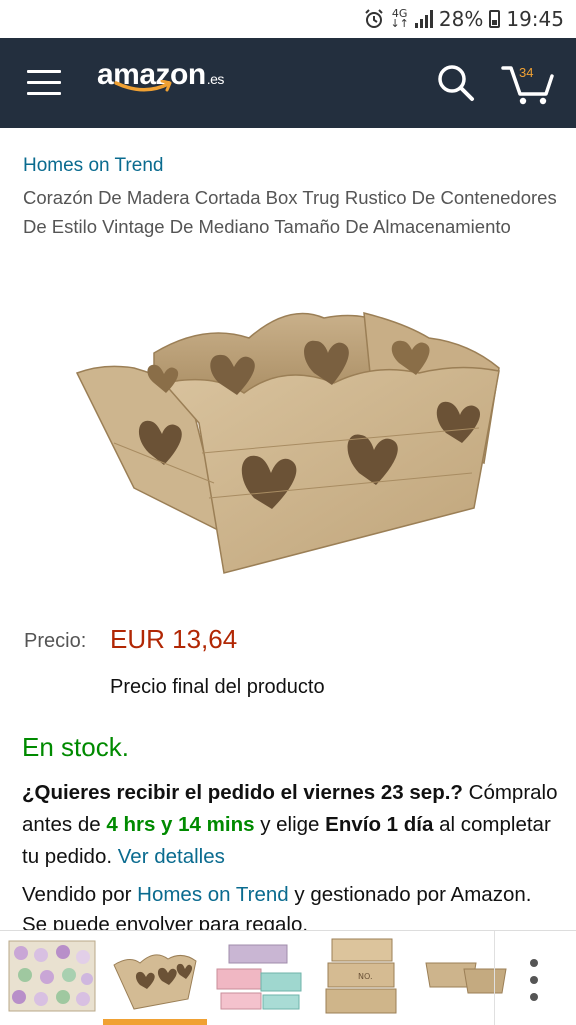 Image resolution: width=576 pixels, height=1025 pixels. What do you see at coordinates (143, 86) in the screenshot?
I see `logo-smile-icon` at bounding box center [143, 86].